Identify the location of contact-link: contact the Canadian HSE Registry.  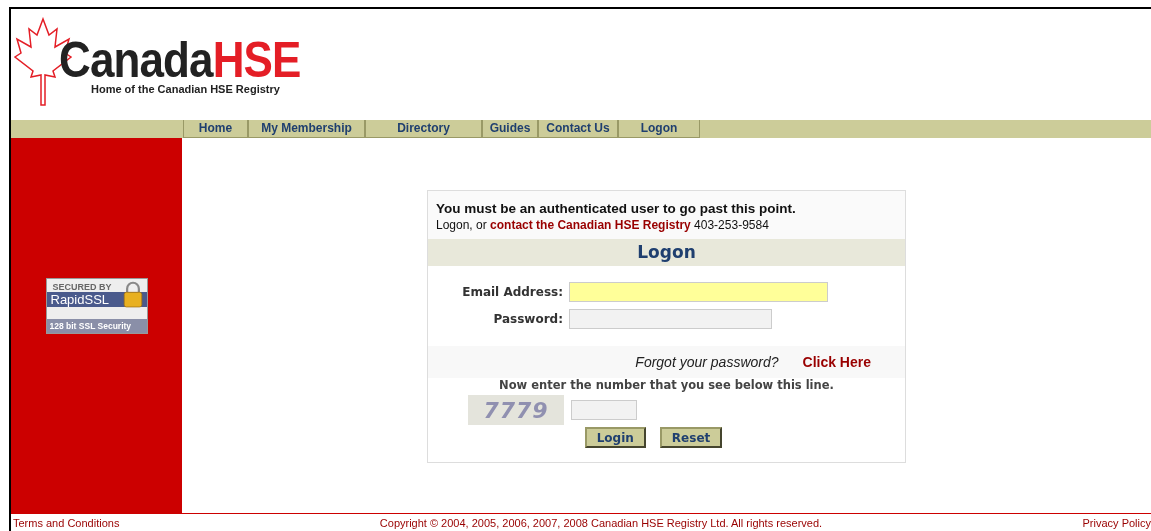
(590, 225).